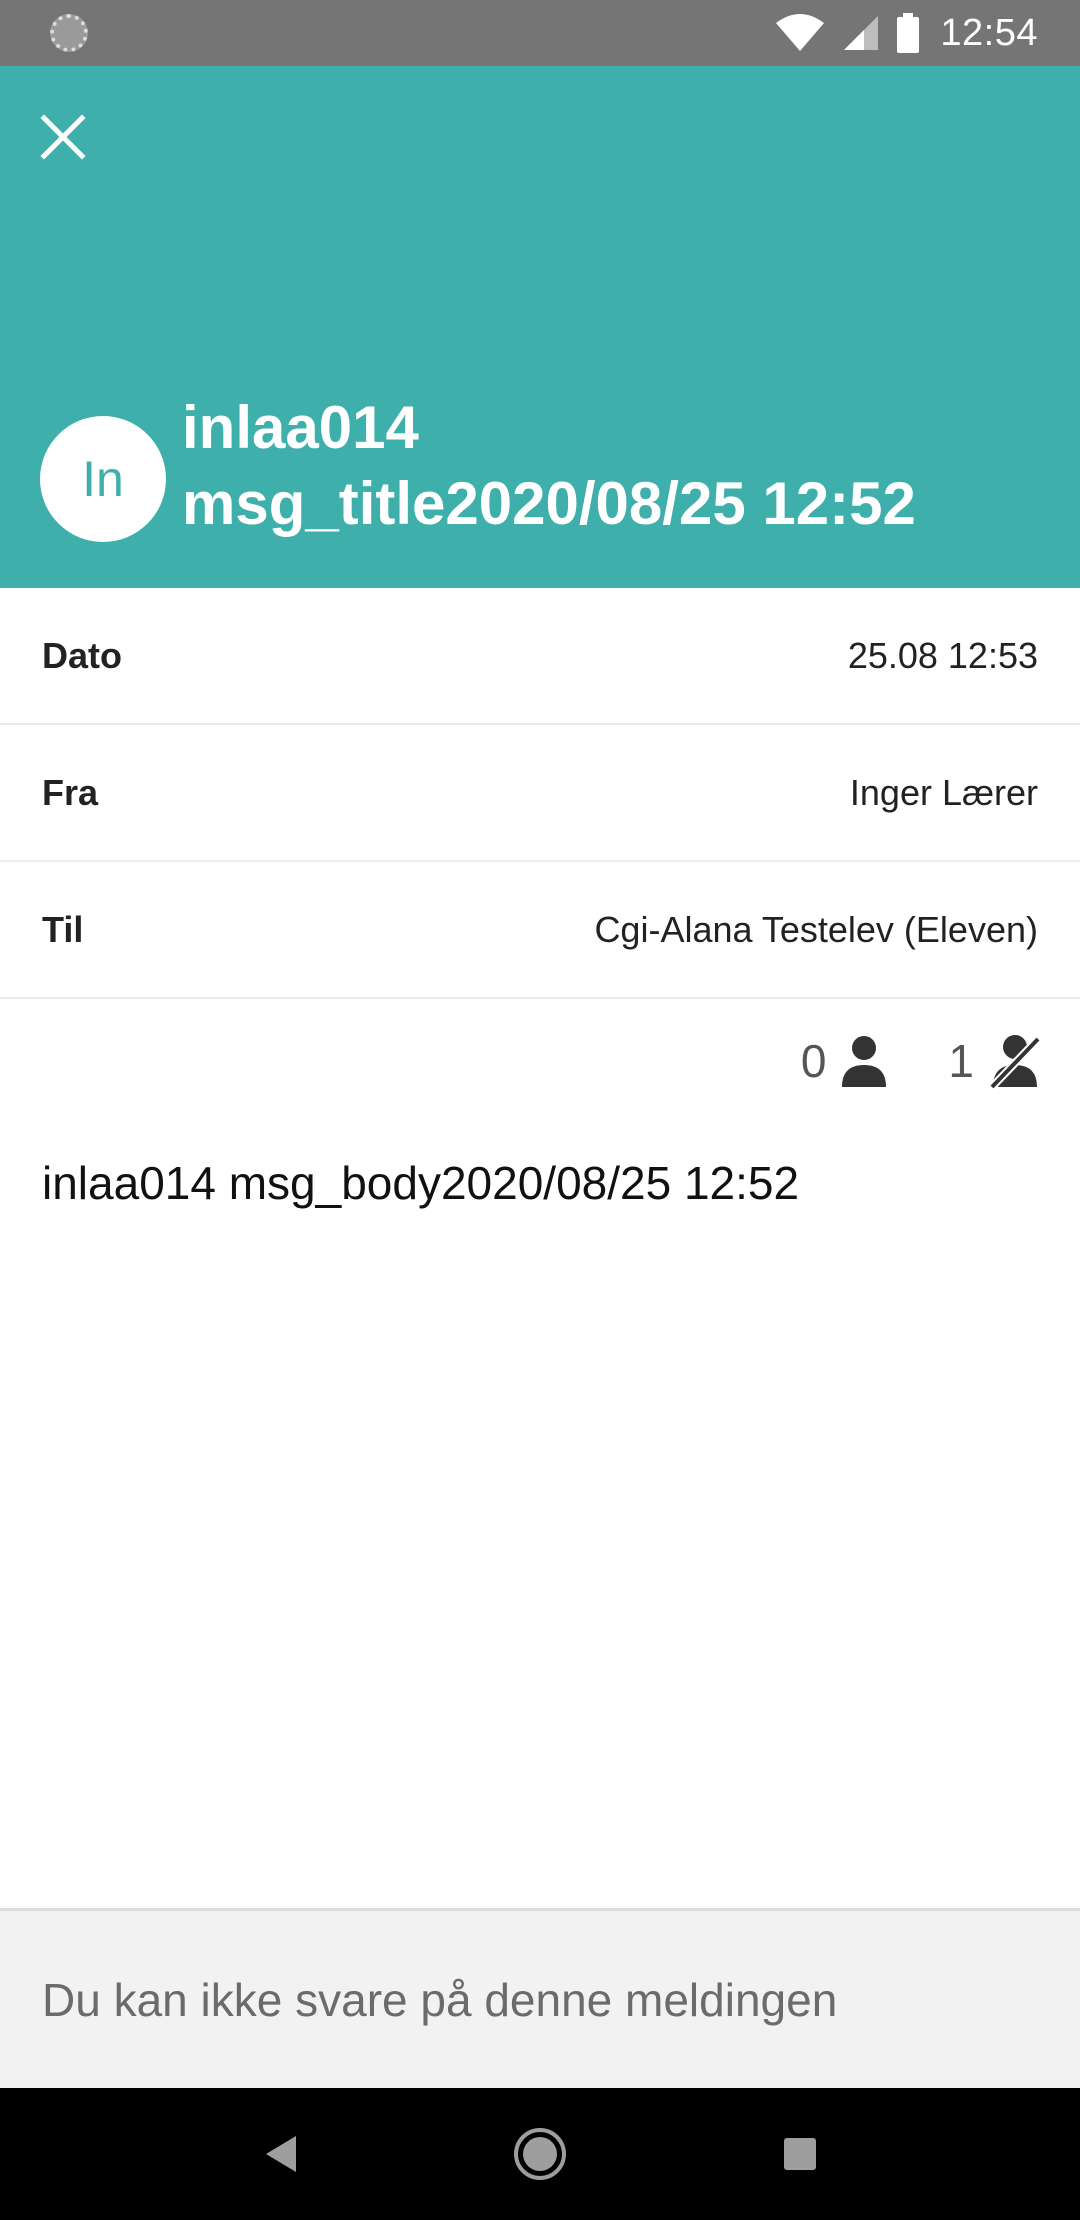 The height and width of the screenshot is (2220, 1080). What do you see at coordinates (864, 1061) in the screenshot?
I see `person-icon` at bounding box center [864, 1061].